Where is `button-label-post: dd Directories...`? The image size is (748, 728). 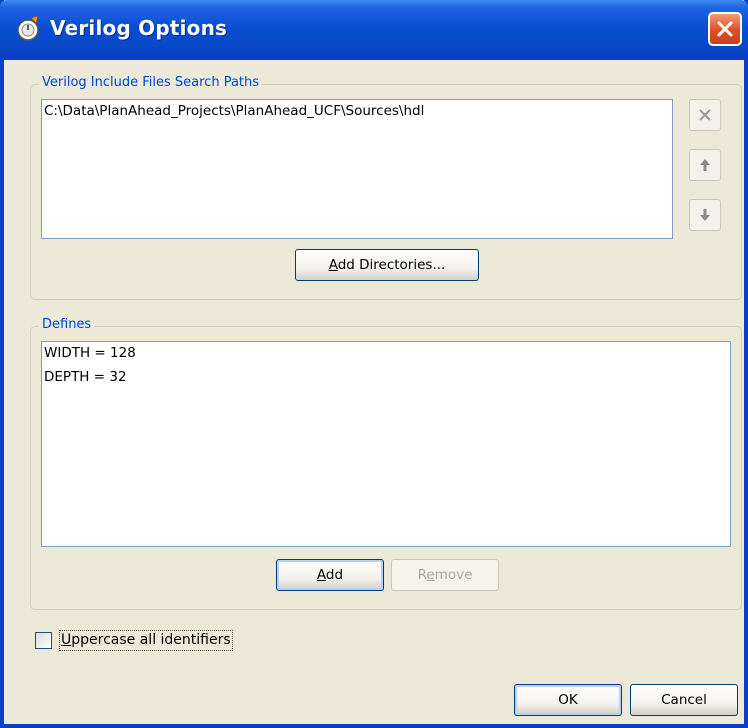 button-label-post: dd Directories... is located at coordinates (391, 265).